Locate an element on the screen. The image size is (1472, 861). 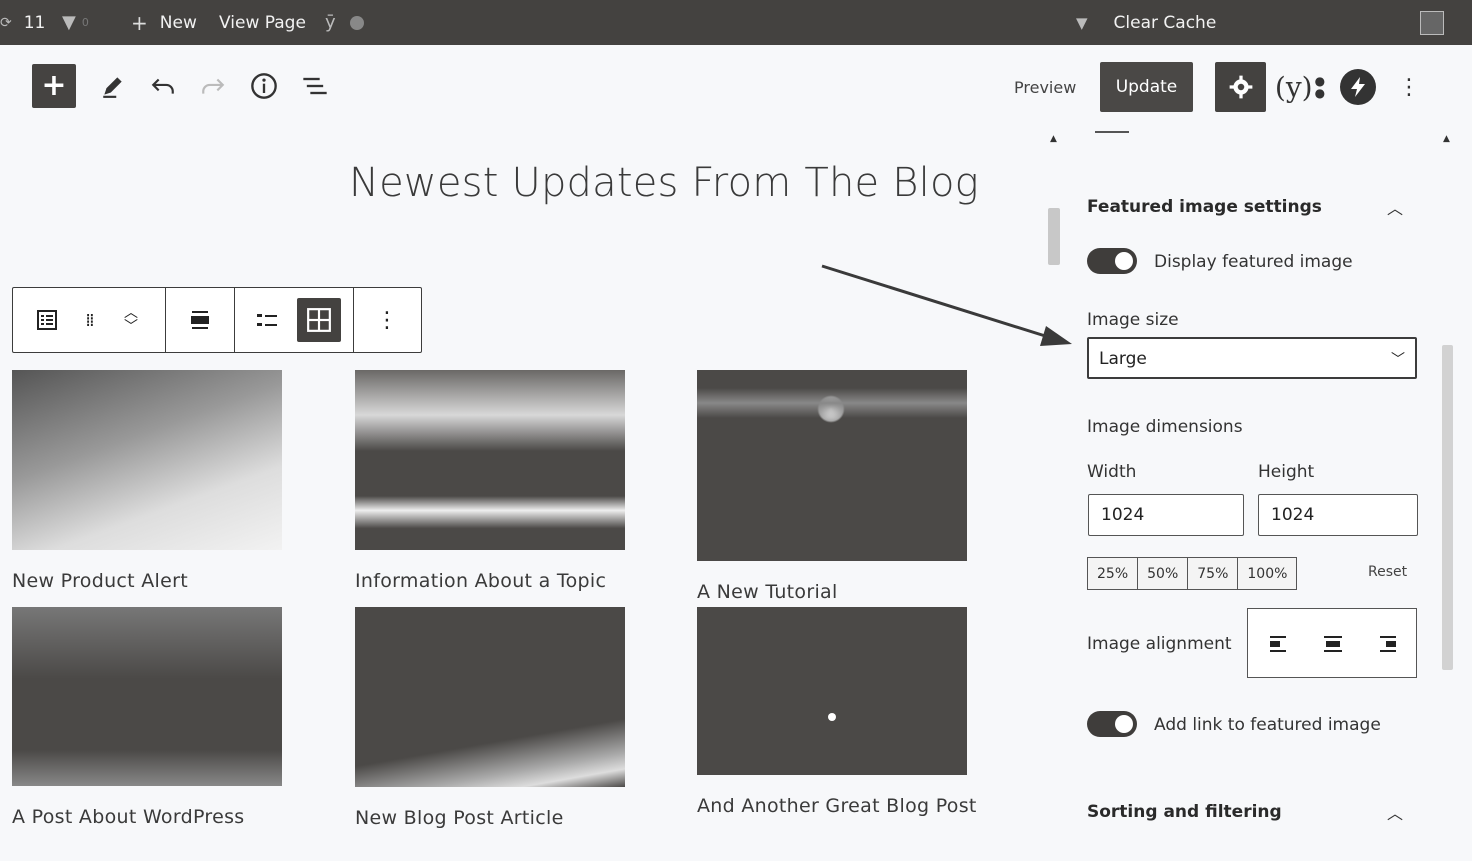
post-card: New Blog Post Article is located at coordinates (490, 718).